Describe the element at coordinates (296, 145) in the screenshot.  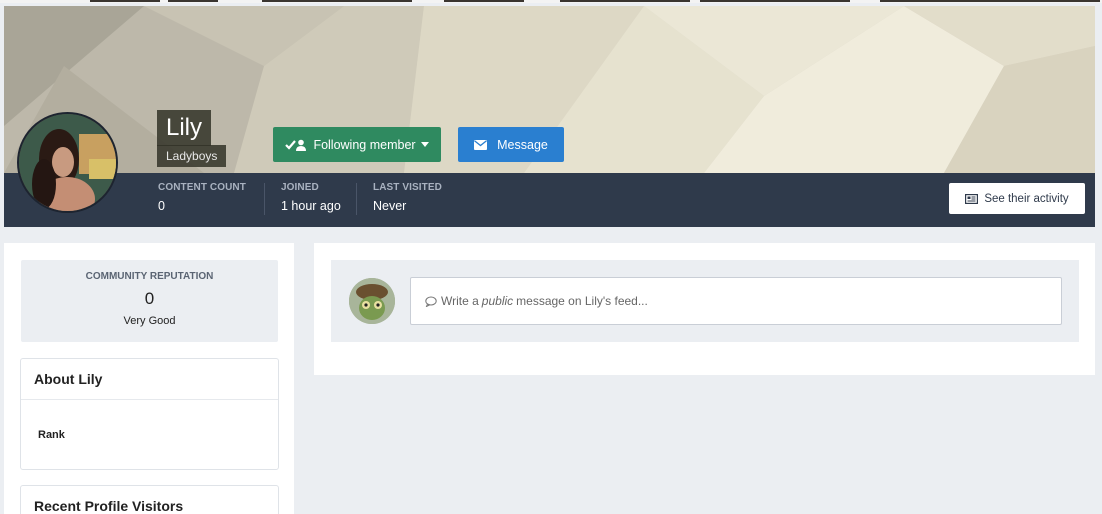
I see `check-user-icon` at that location.